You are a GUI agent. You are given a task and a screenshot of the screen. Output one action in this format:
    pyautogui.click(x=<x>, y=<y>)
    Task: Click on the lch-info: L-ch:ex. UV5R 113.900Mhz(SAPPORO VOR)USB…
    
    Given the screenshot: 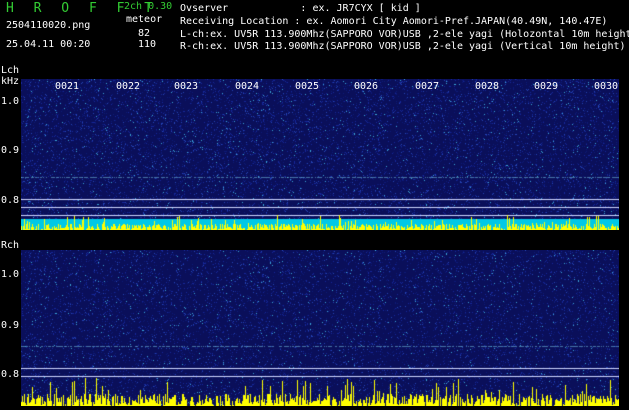 What is the action you would take?
    pyautogui.click(x=404, y=34)
    